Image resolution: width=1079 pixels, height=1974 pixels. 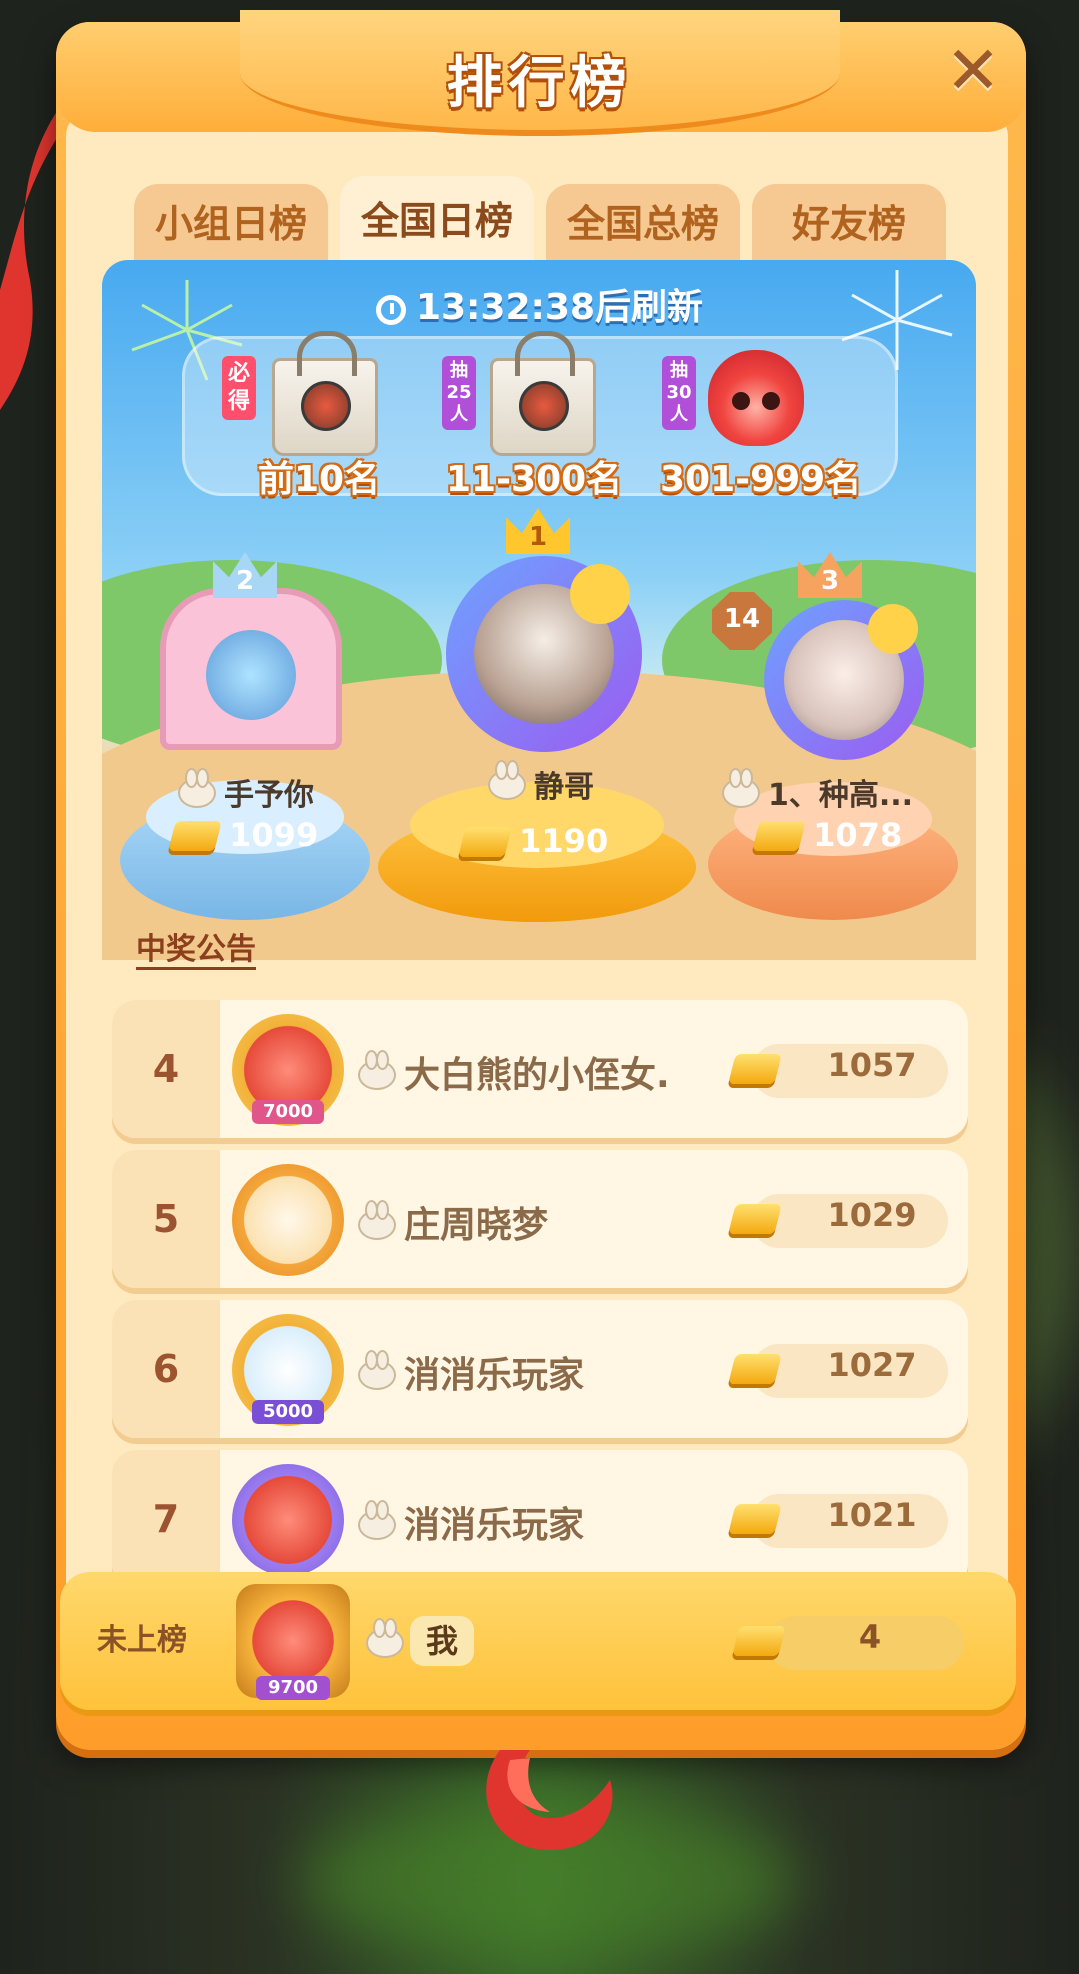 I want to click on podium-name: 静哥, so click(x=541, y=783).